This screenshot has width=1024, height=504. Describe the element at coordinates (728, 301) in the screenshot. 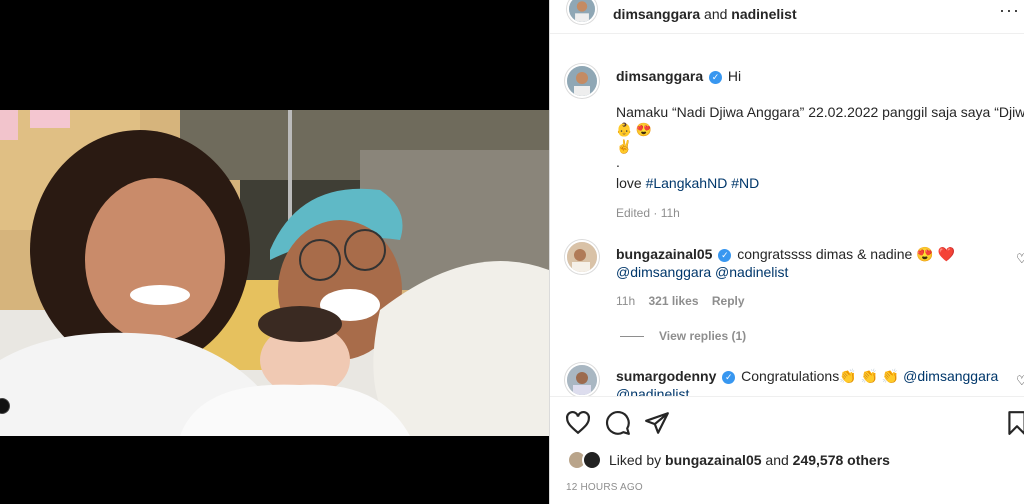

I see `reply-button: Reply` at that location.